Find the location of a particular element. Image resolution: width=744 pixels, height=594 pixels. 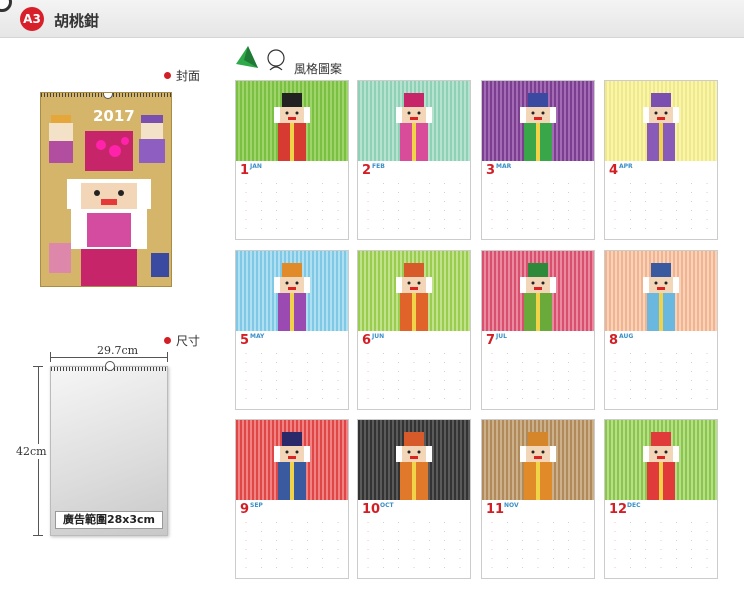

month-number: 5 is located at coordinates (245, 340).